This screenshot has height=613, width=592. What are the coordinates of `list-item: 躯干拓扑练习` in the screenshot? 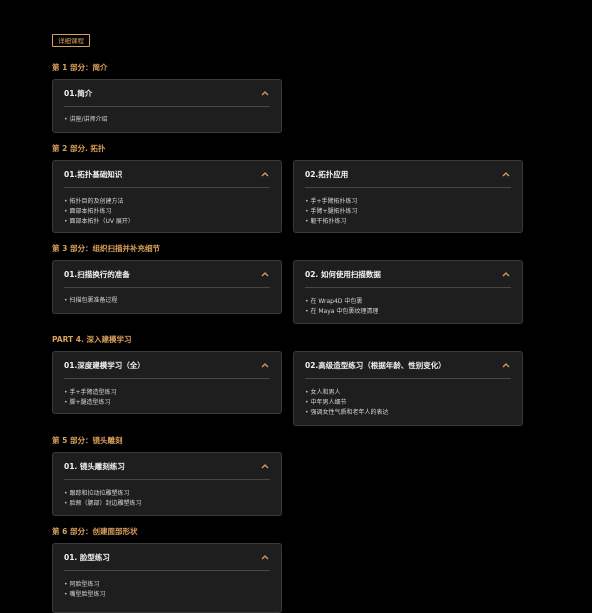 It's located at (408, 222).